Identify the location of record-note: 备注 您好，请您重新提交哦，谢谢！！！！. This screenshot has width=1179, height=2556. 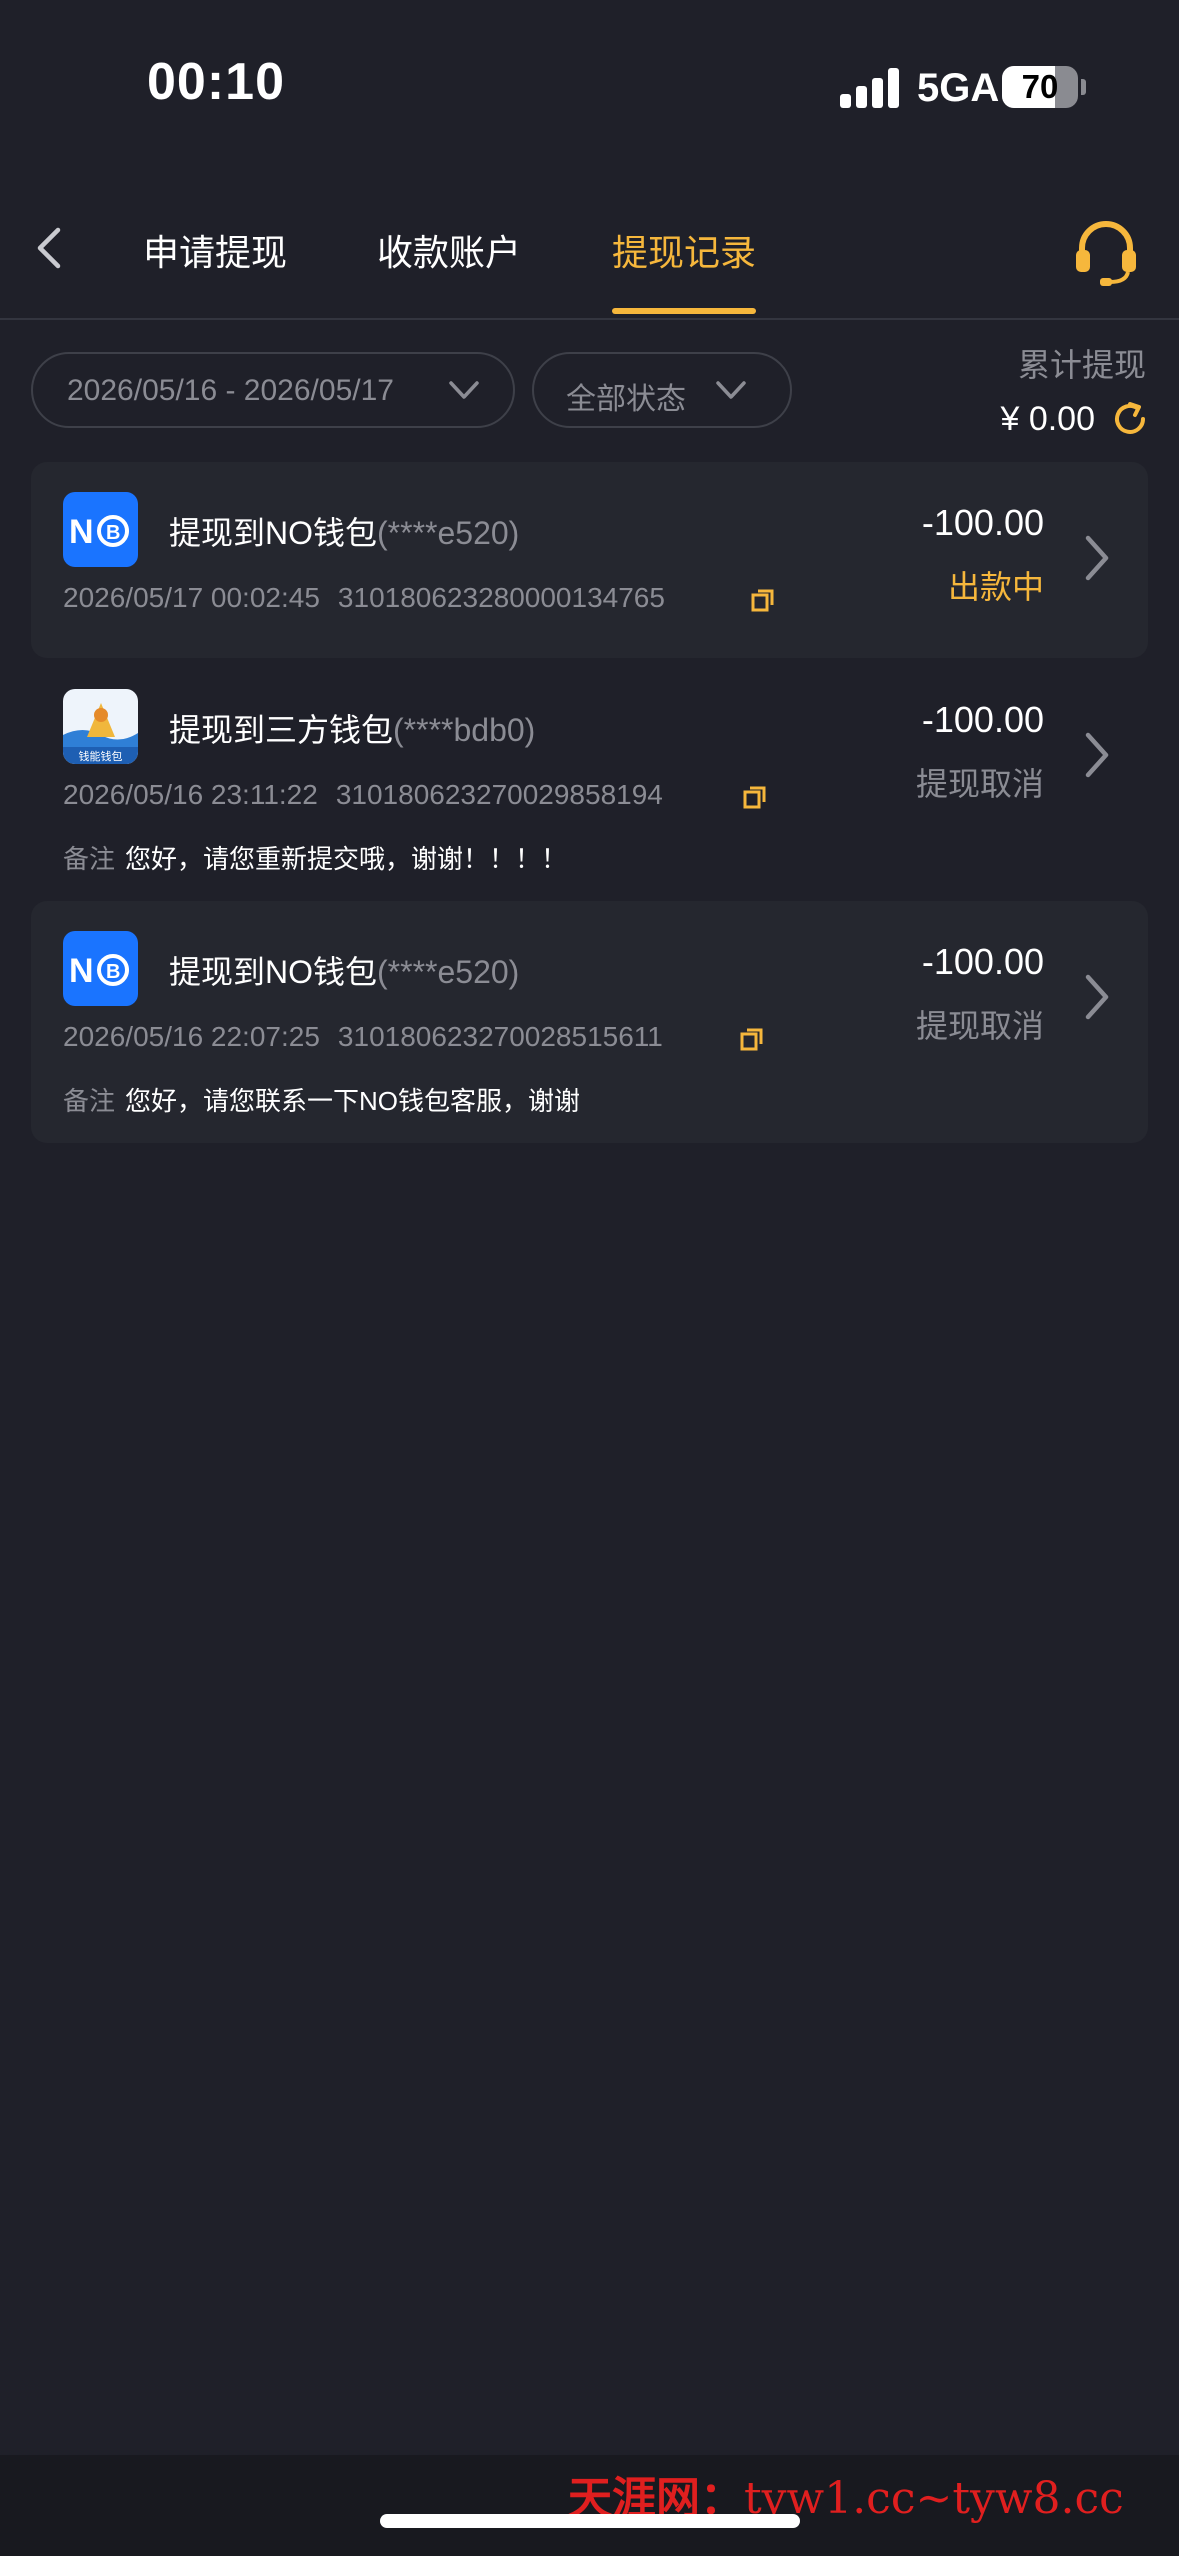
(315, 857).